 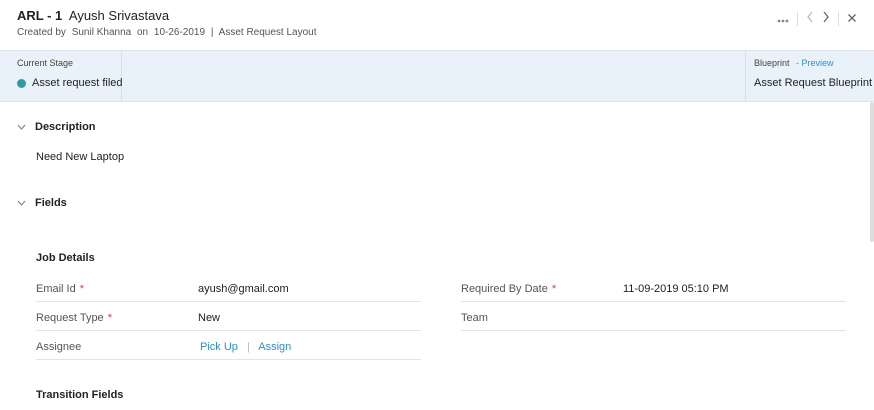 I want to click on stage-caption: Current Stage, so click(x=45, y=63).